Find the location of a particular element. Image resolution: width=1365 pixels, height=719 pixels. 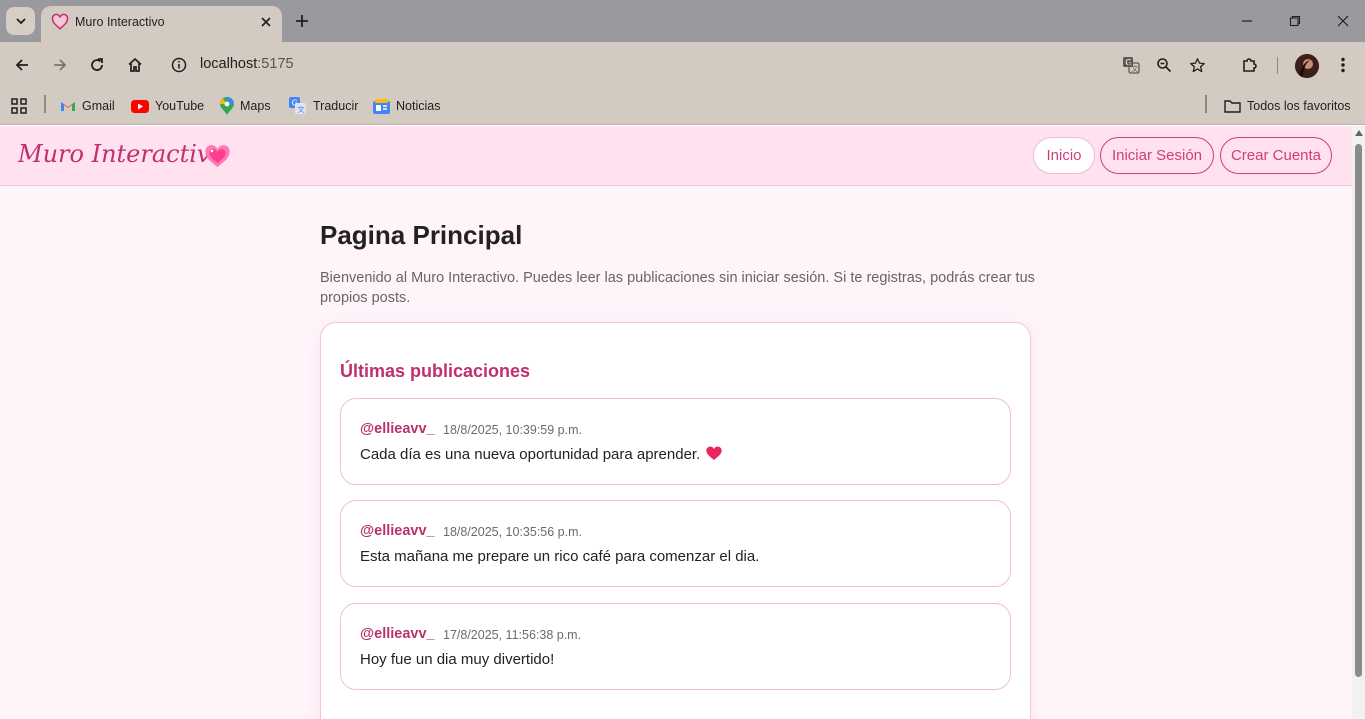

bookmark-label: Traducir is located at coordinates (336, 106).